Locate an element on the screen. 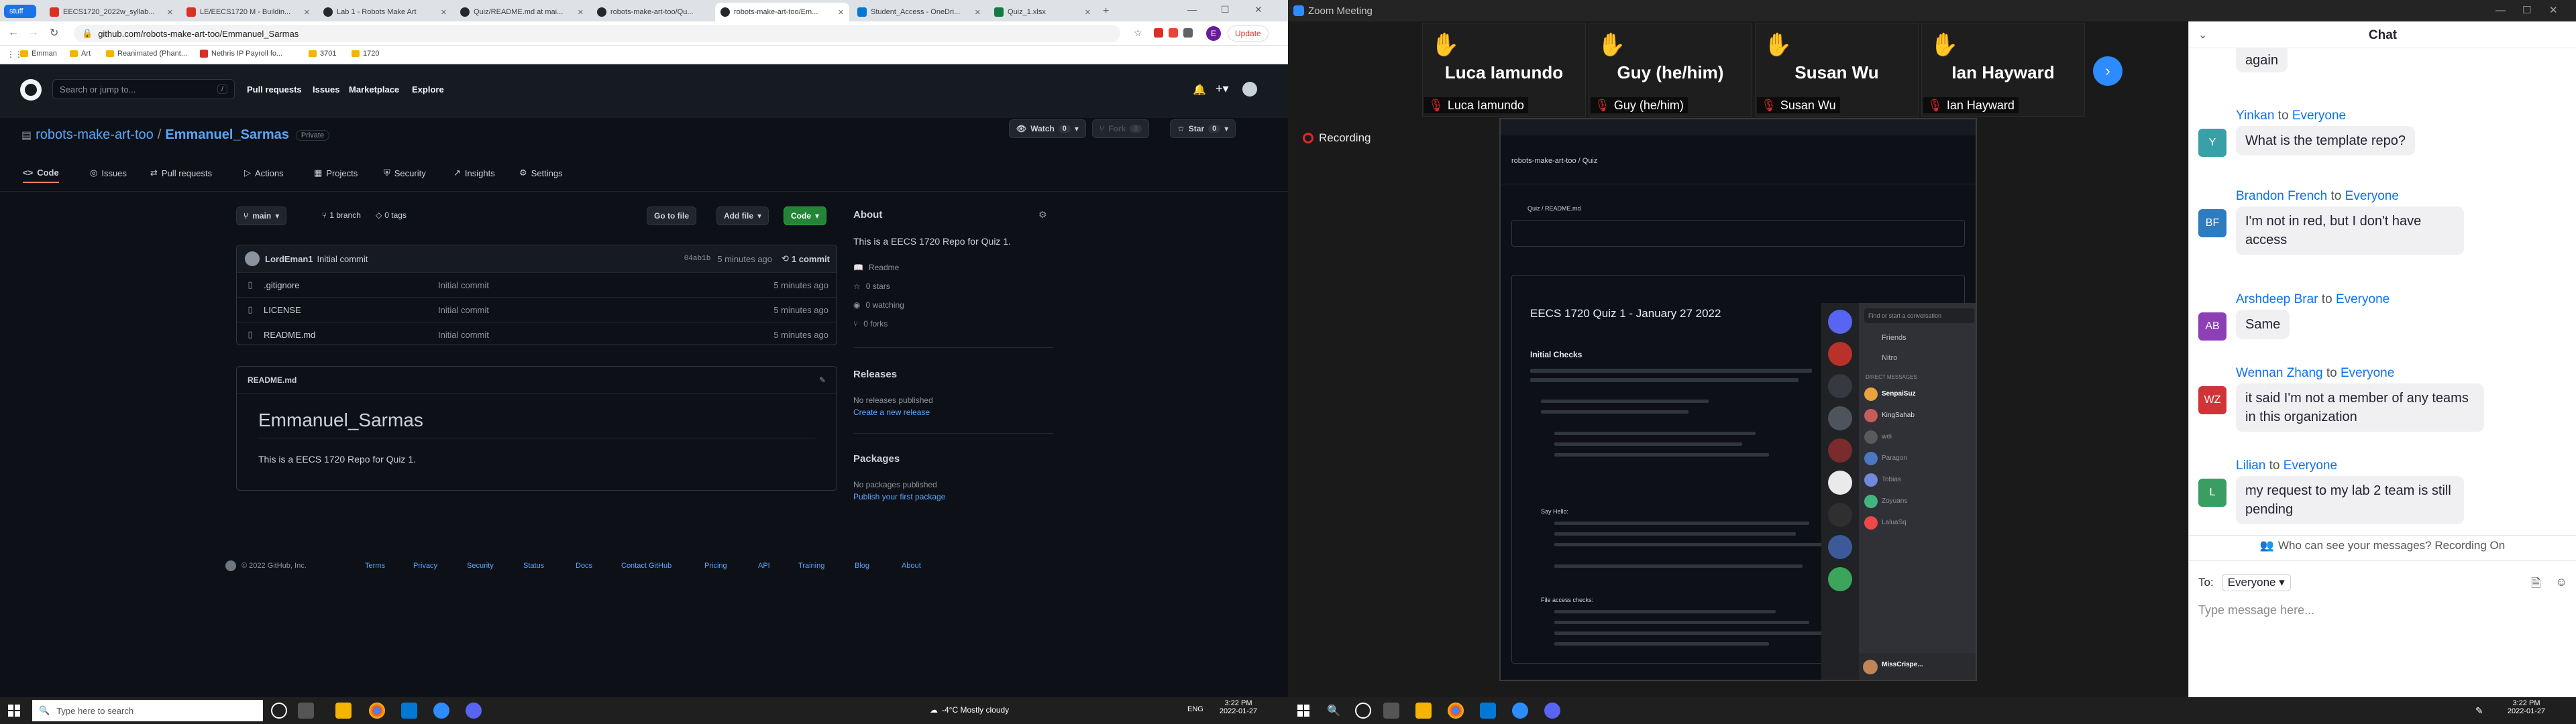 The image size is (2576, 724). browser-tab: Student_Access - OneDri... ✕ is located at coordinates (919, 12).